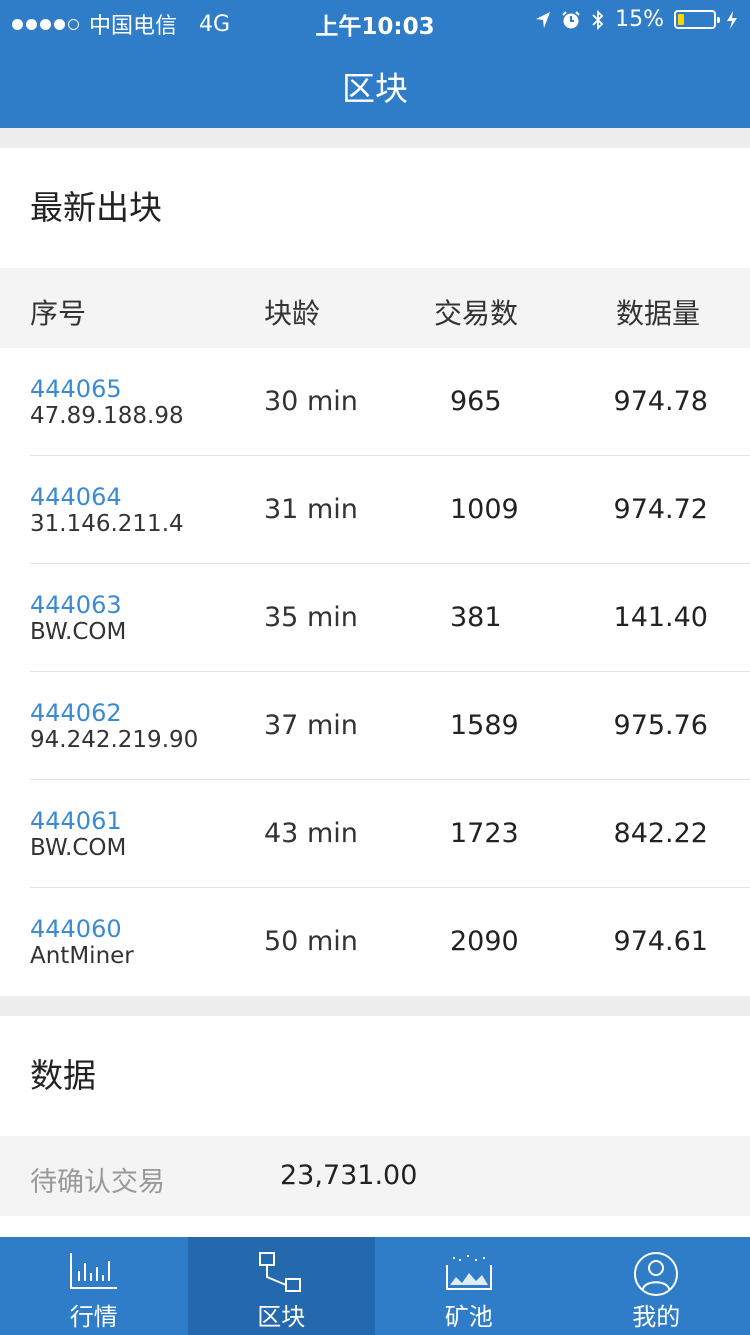 The width and height of the screenshot is (750, 1335). What do you see at coordinates (58, 313) in the screenshot?
I see `column-header-height: 序号` at bounding box center [58, 313].